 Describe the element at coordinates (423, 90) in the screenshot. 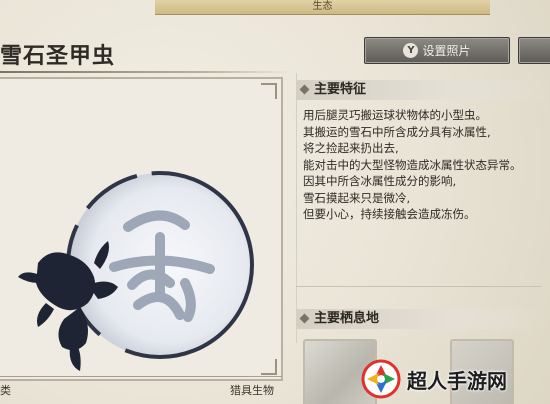

I see `features-heading: 主要特征` at that location.